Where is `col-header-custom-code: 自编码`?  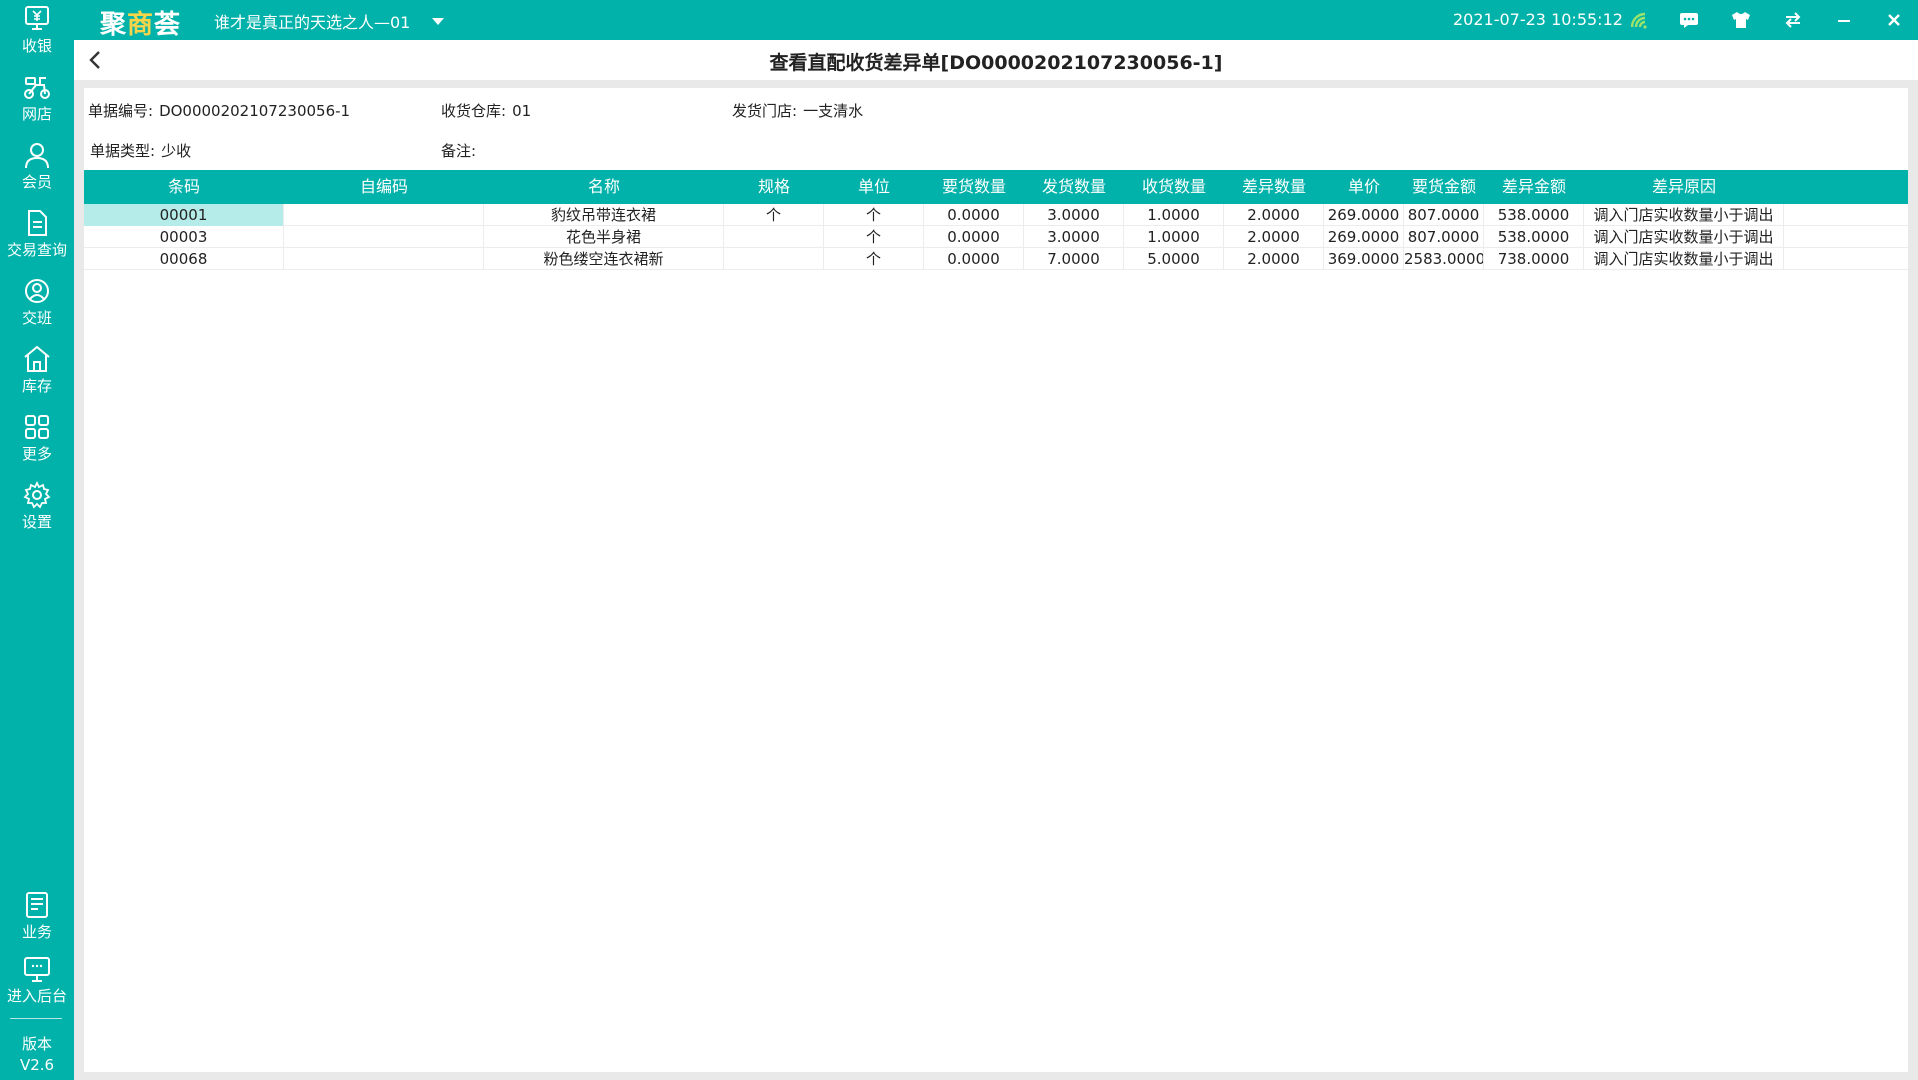 col-header-custom-code: 自编码 is located at coordinates (384, 187).